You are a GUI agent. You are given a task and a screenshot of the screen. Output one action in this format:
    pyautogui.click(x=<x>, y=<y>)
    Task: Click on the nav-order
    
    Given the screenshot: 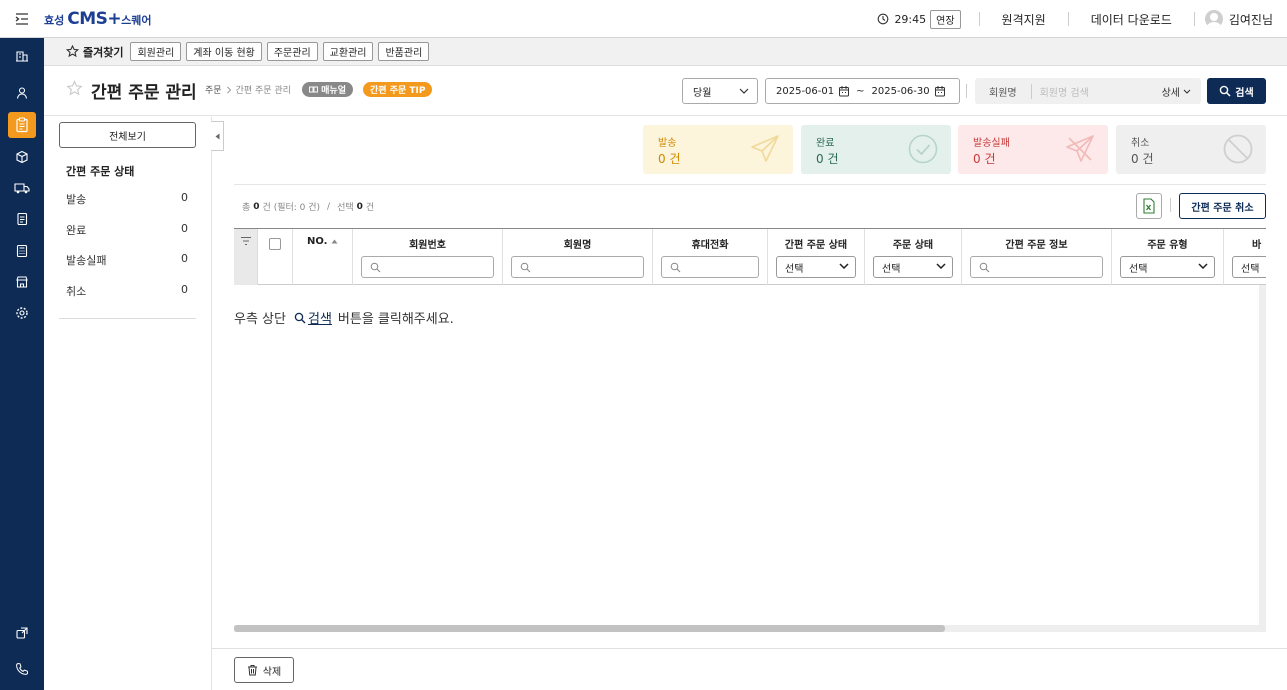 What is the action you would take?
    pyautogui.click(x=22, y=125)
    